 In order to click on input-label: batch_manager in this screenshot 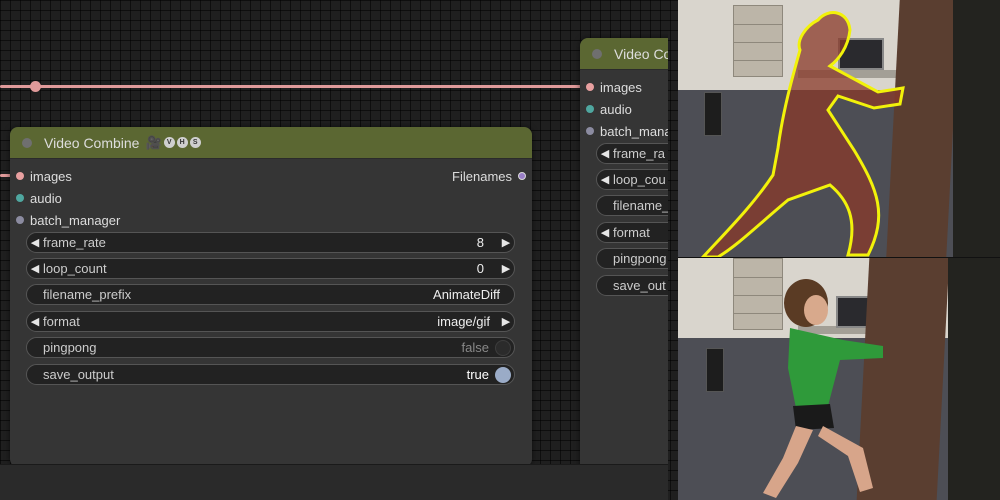, I will do `click(75, 220)`.